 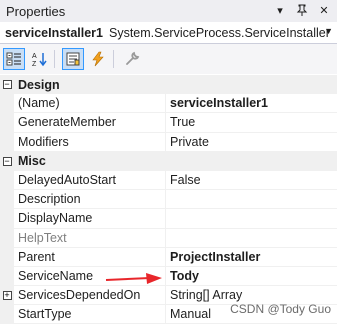 I want to click on property-pages-button, so click(x=132, y=59).